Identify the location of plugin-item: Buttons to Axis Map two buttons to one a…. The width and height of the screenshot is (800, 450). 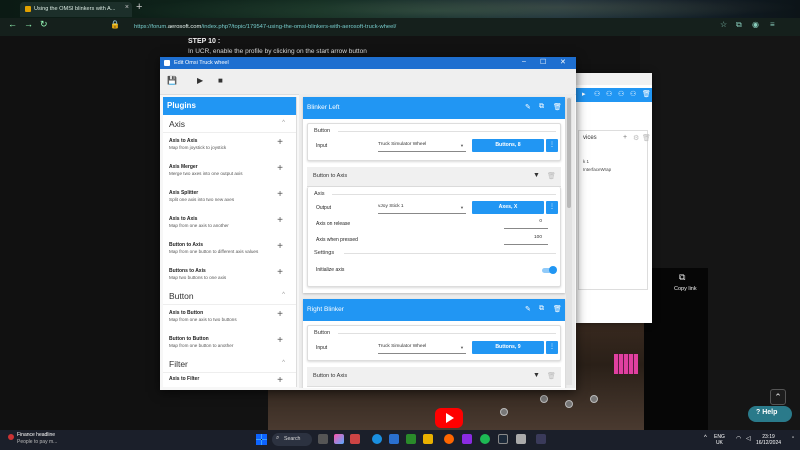
(228, 277).